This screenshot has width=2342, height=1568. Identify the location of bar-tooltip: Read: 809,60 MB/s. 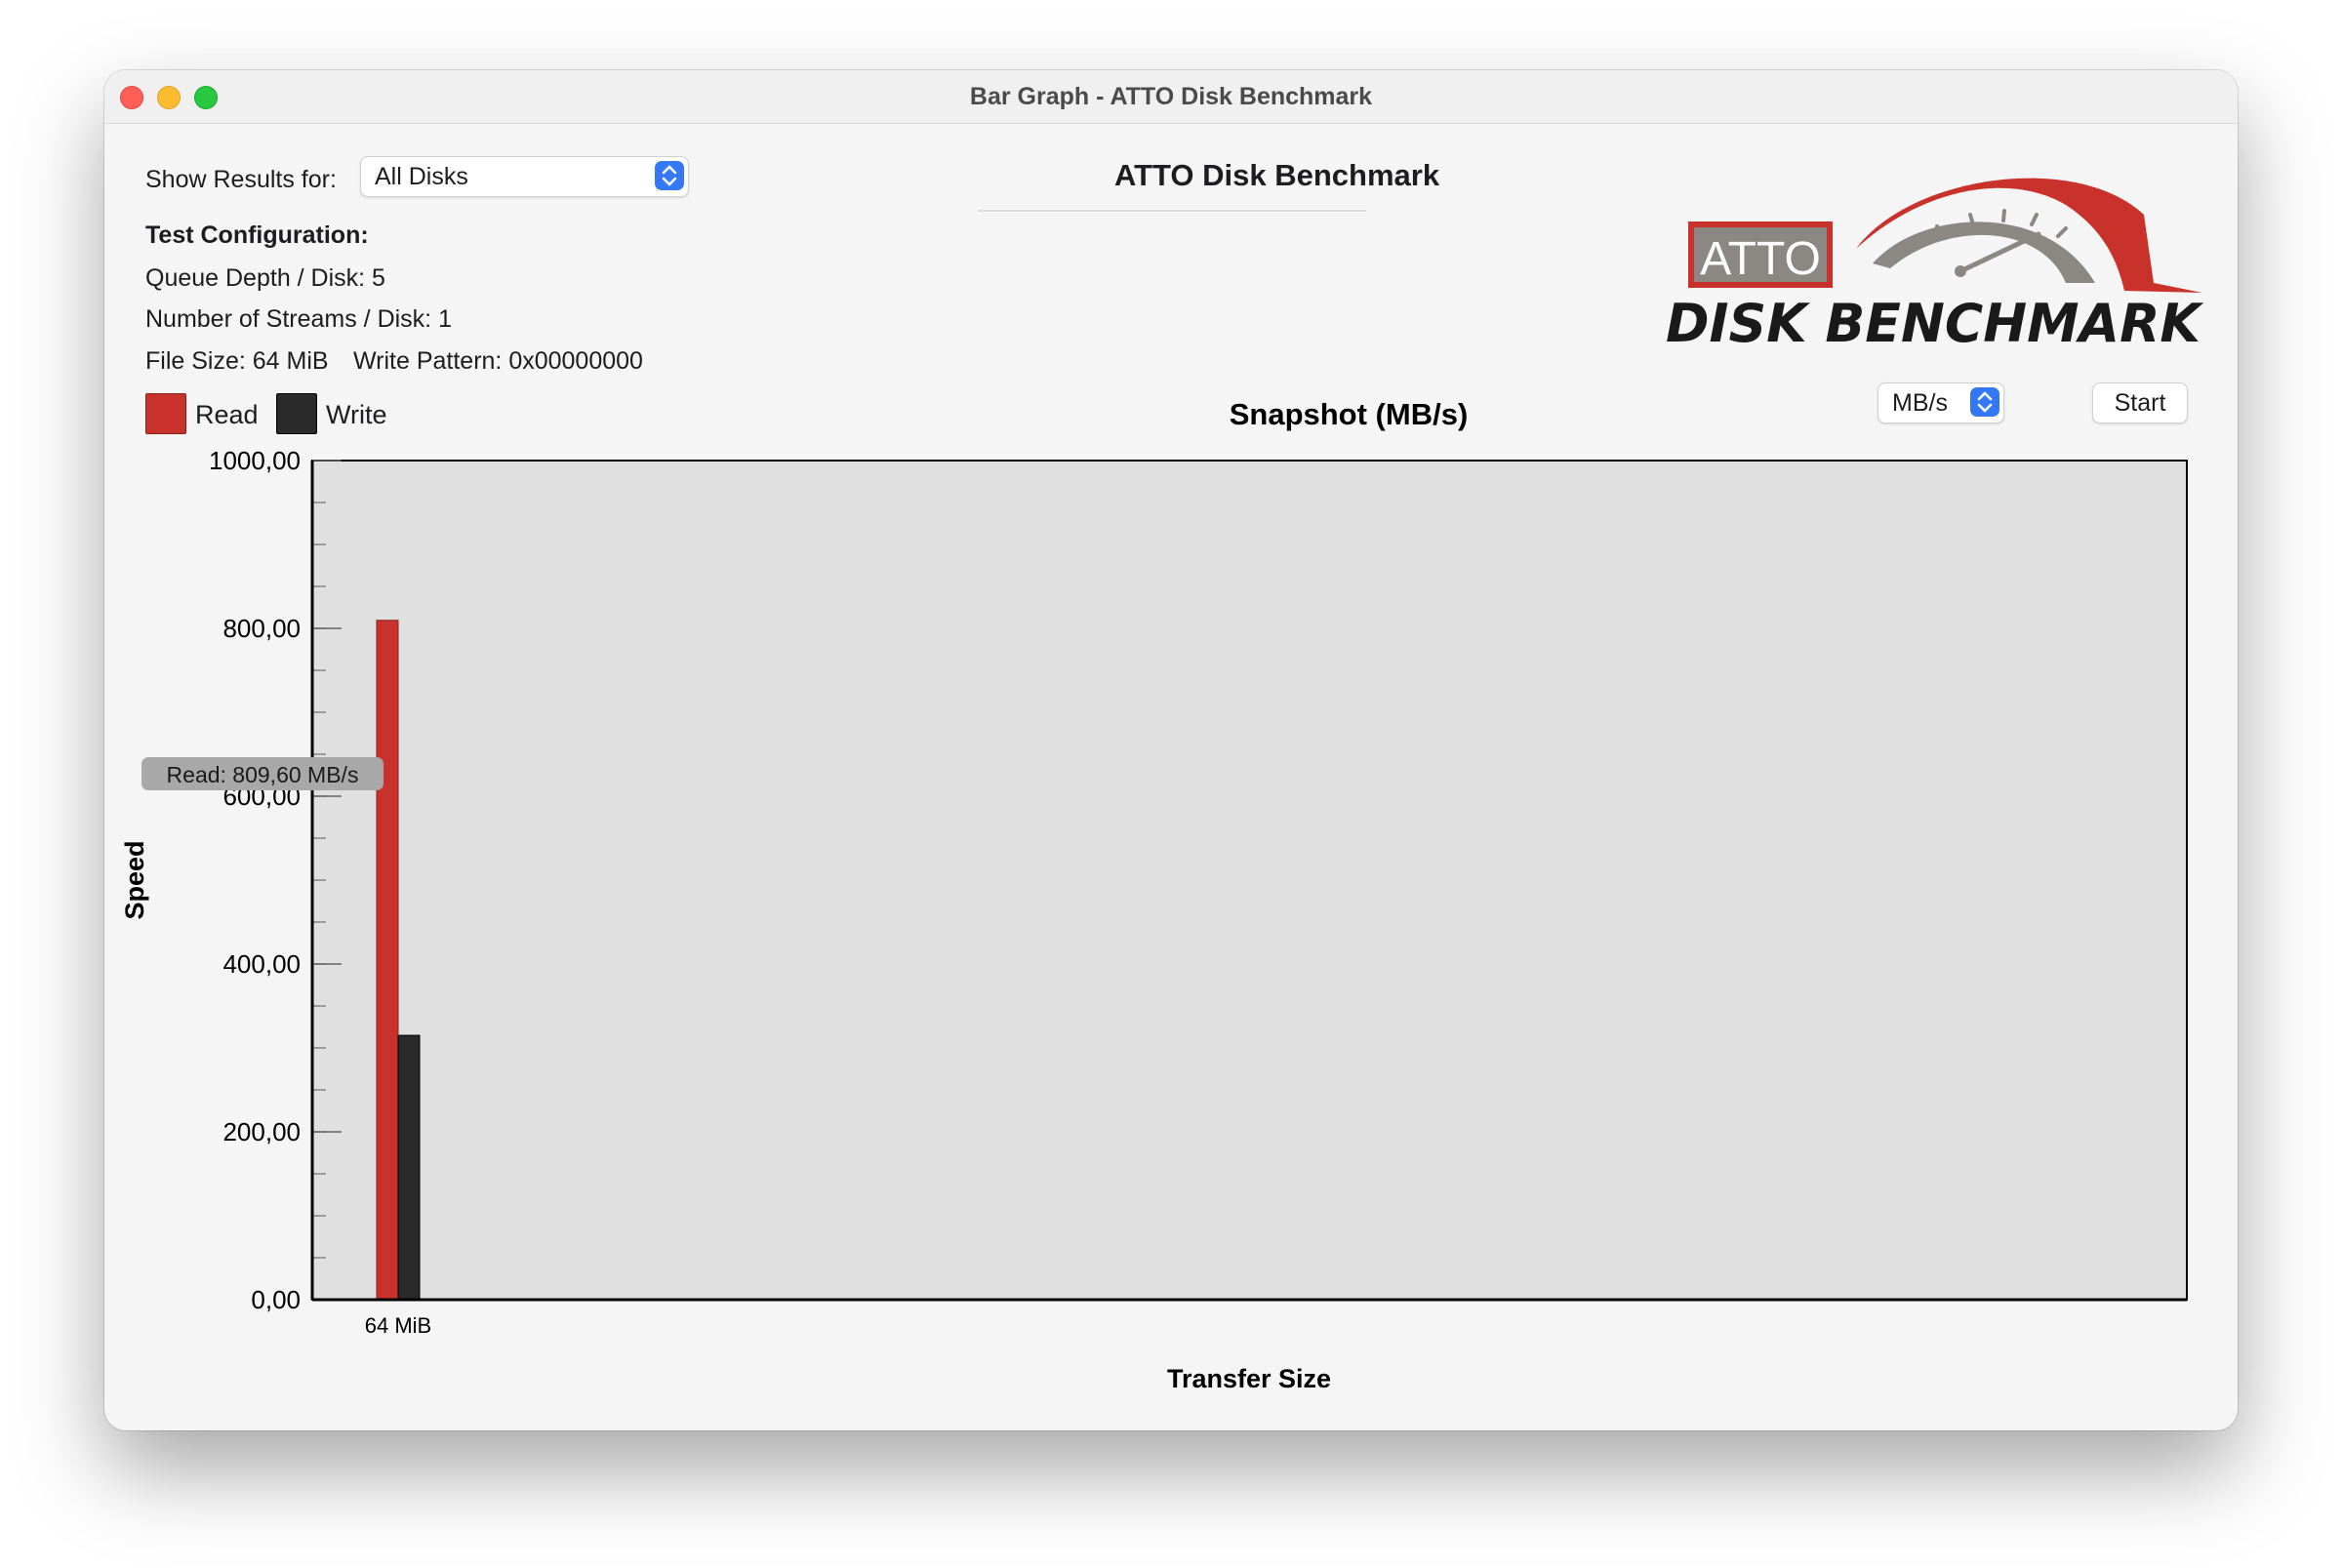
(262, 773).